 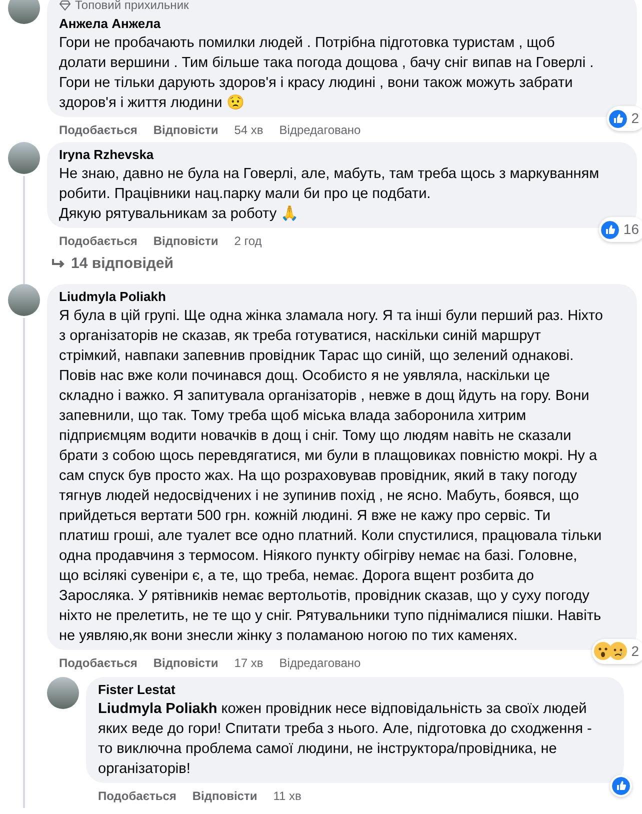 I want to click on crying-face-icon, so click(x=618, y=651).